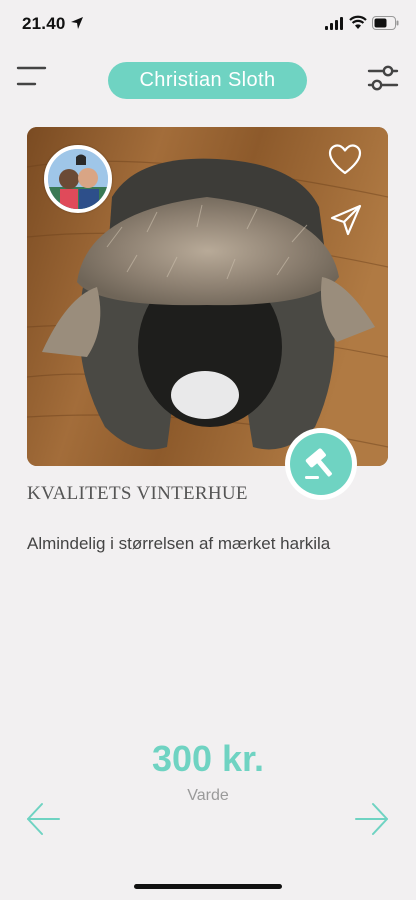  What do you see at coordinates (383, 78) in the screenshot?
I see `sliders-icon` at bounding box center [383, 78].